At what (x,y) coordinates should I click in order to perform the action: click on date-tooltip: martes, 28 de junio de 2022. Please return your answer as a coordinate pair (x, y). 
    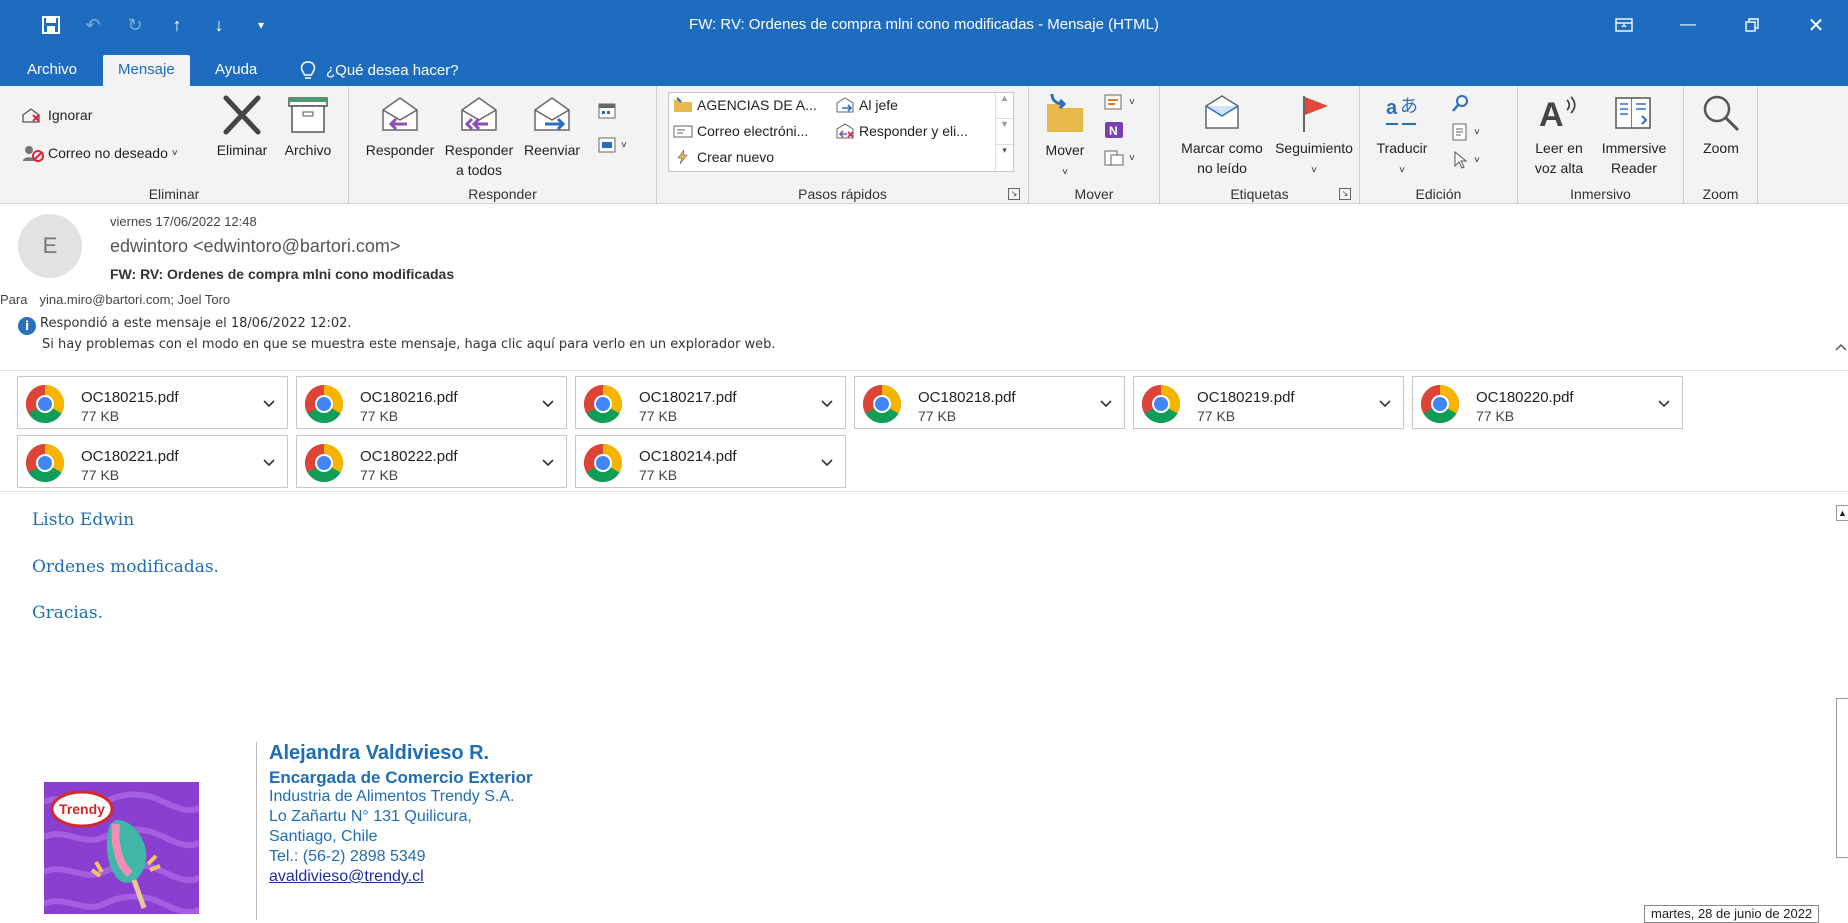
    Looking at the image, I should click on (1732, 914).